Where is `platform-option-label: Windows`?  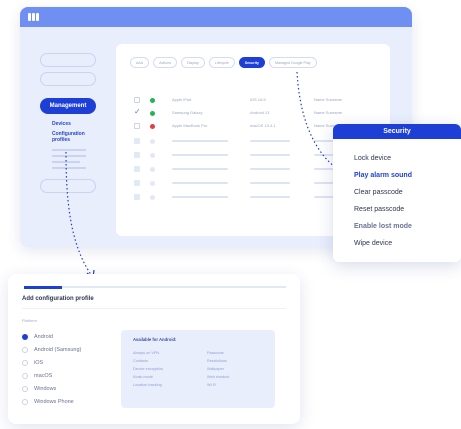
platform-option-label: Windows is located at coordinates (45, 389).